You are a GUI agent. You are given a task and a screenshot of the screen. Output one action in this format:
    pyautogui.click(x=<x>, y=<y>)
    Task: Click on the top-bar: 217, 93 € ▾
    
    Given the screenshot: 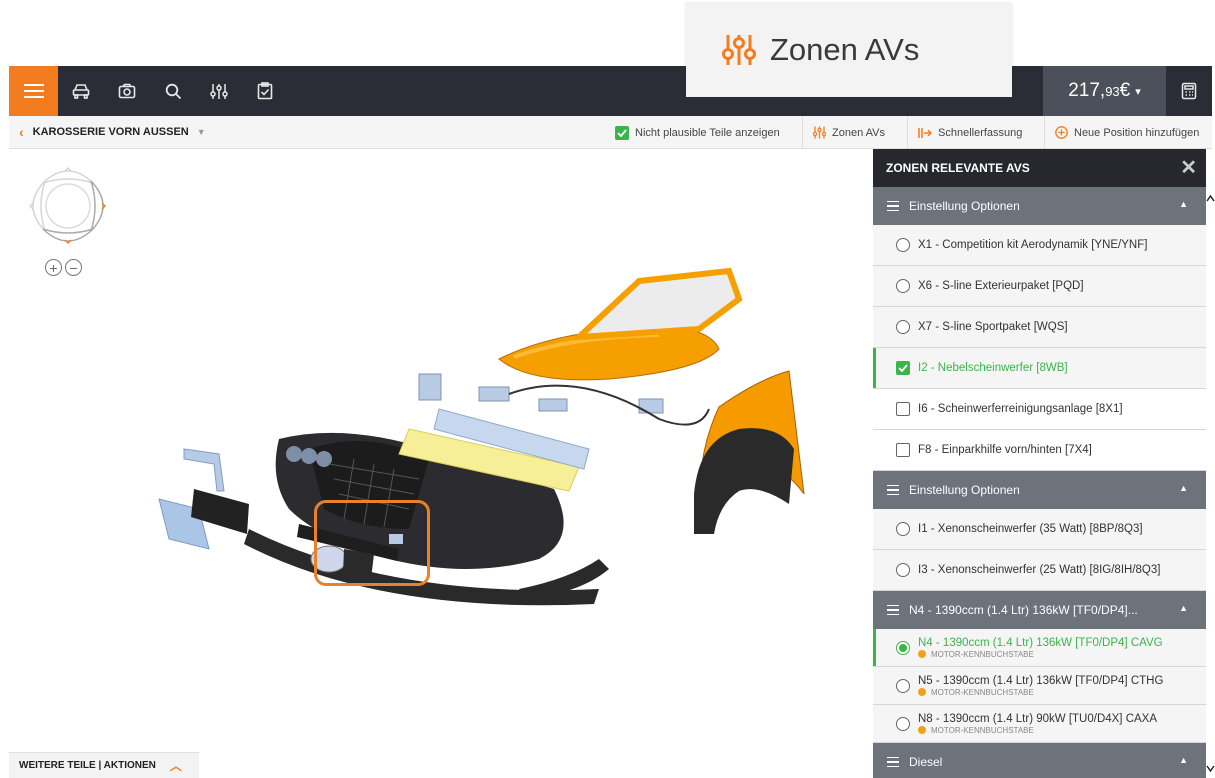 What is the action you would take?
    pyautogui.click(x=610, y=91)
    